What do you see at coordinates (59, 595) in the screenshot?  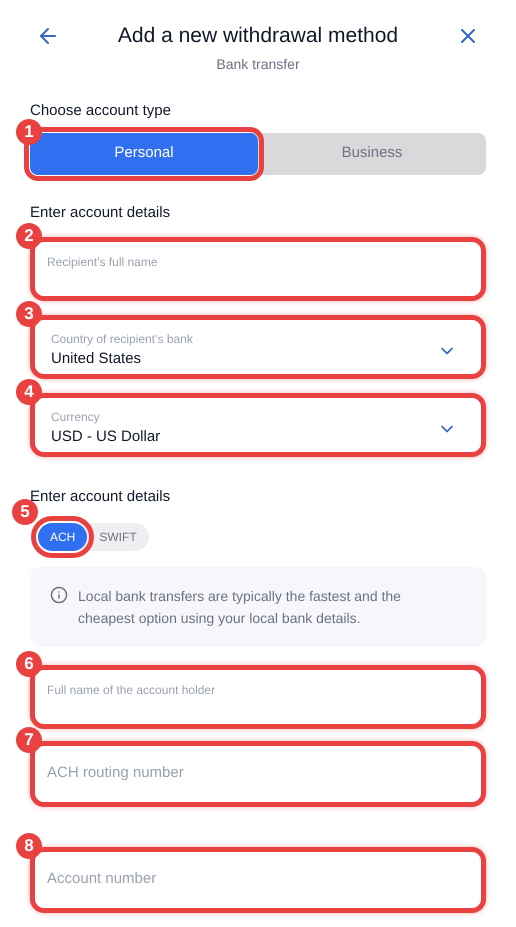 I see `info-icon` at bounding box center [59, 595].